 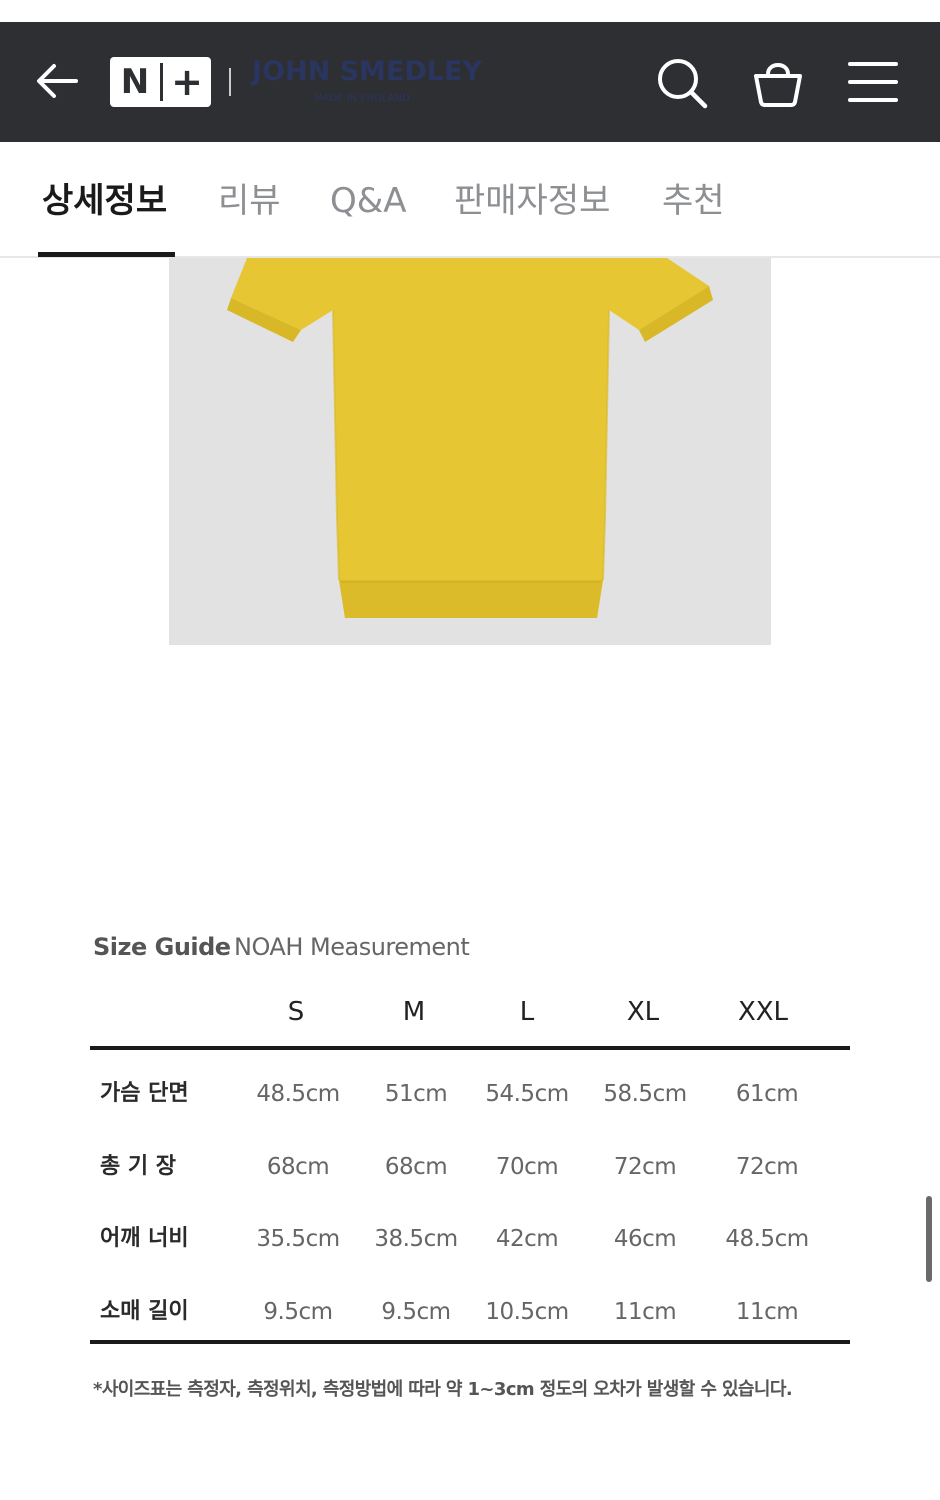 What do you see at coordinates (778, 82) in the screenshot?
I see `shopping-bag-icon` at bounding box center [778, 82].